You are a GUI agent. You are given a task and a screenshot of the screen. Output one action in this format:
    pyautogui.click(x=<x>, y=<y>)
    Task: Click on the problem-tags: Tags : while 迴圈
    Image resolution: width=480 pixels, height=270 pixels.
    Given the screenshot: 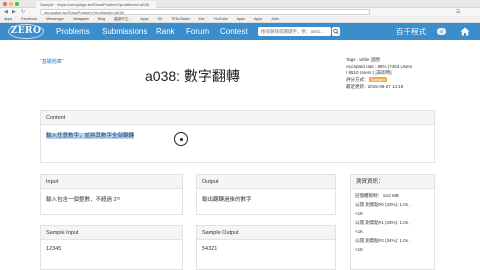 What is the action you would take?
    pyautogui.click(x=379, y=60)
    